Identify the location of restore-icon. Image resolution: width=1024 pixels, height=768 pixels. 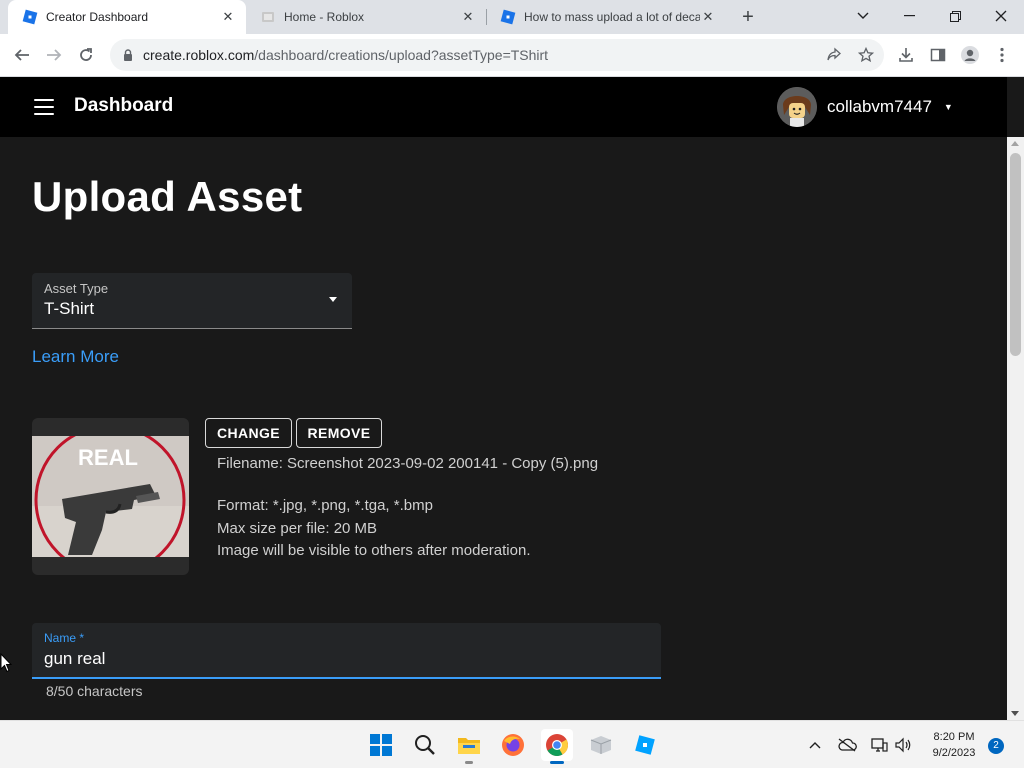
(955, 16).